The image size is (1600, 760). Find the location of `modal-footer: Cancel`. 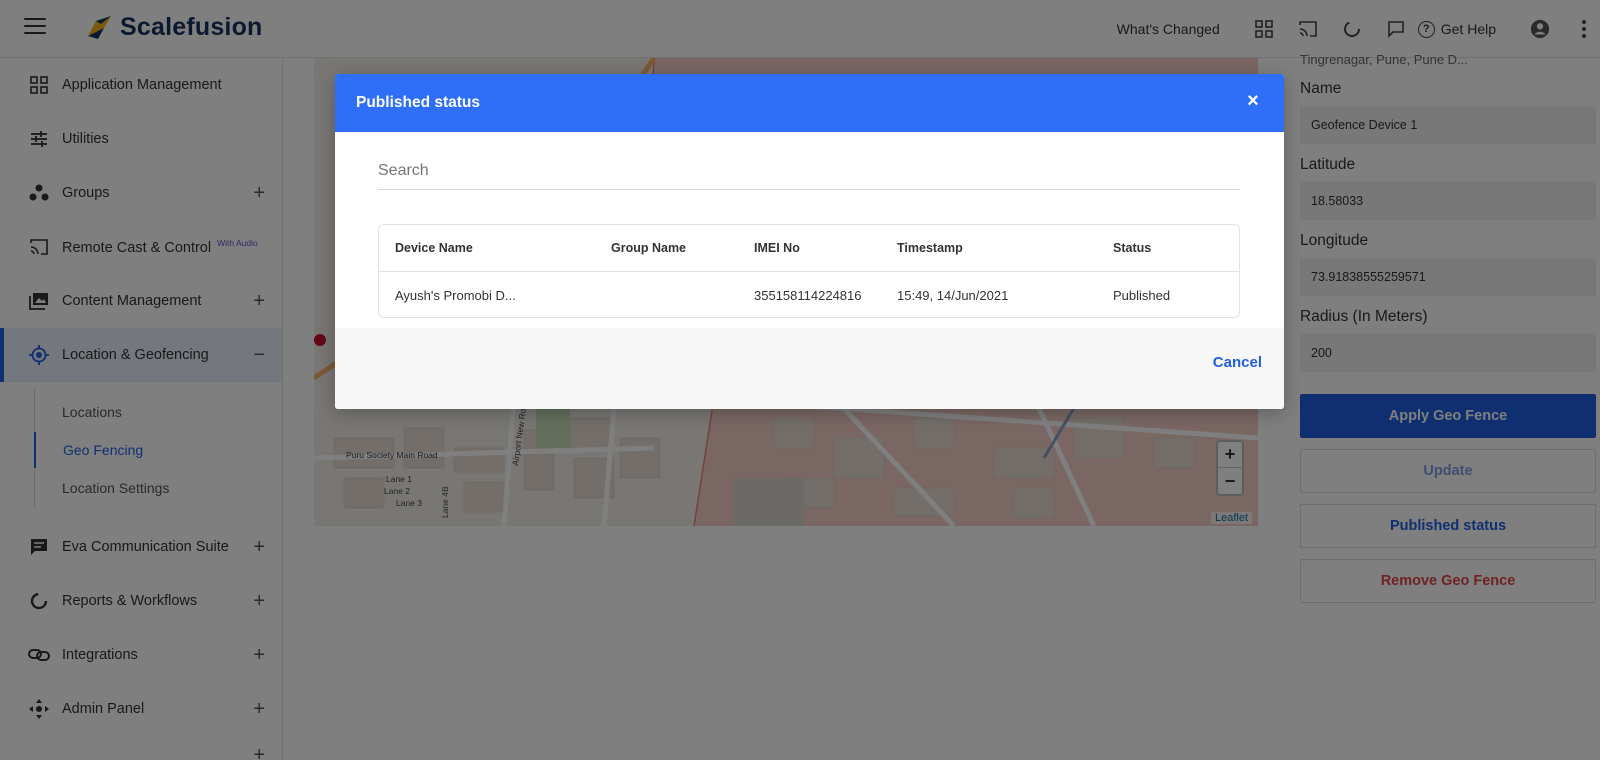

modal-footer: Cancel is located at coordinates (809, 368).